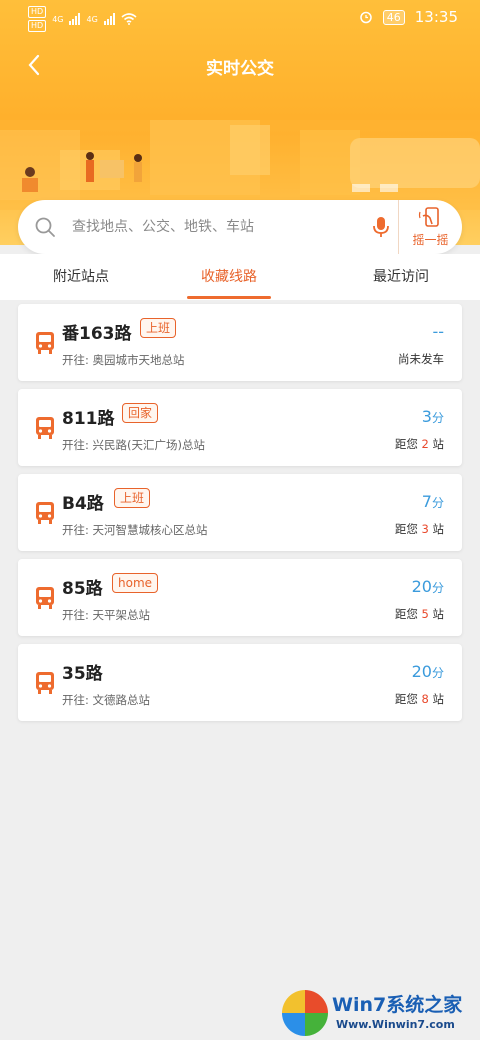  Describe the element at coordinates (428, 217) in the screenshot. I see `shake-hand-icon` at that location.